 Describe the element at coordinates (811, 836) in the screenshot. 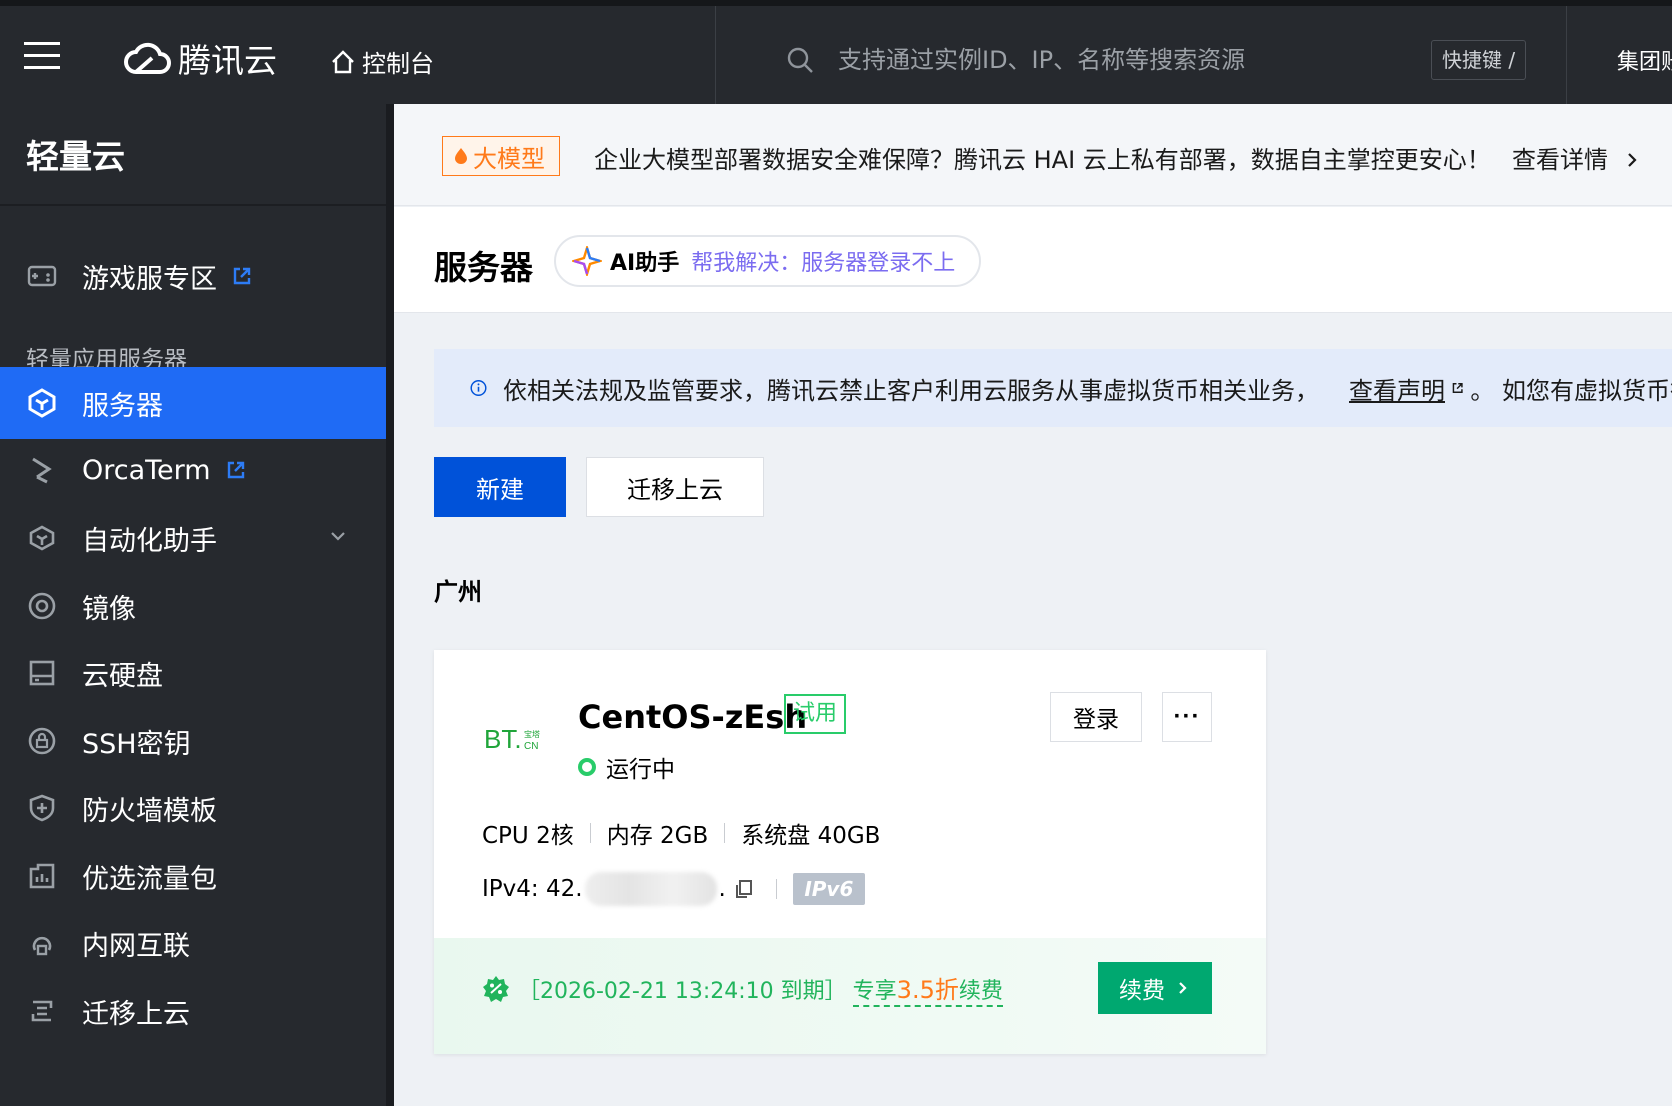

I see `disk-spec: 系统盘 40GB` at that location.